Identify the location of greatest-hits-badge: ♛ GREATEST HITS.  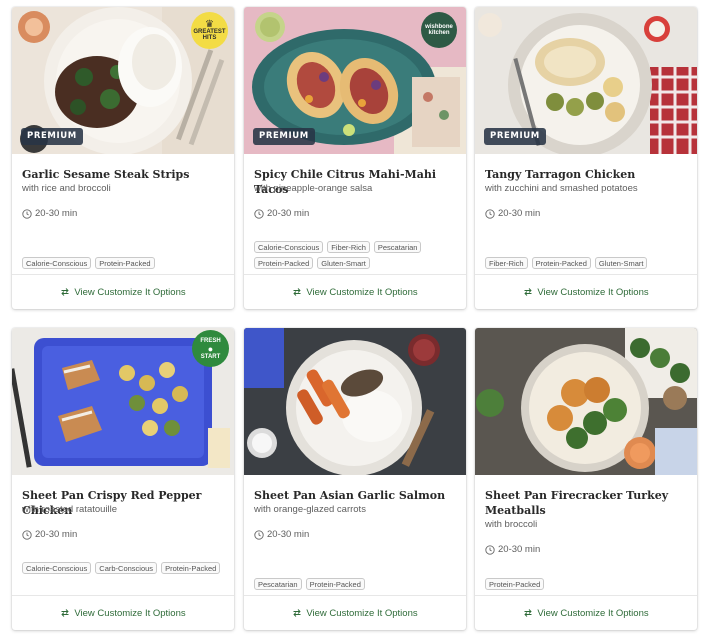
(209, 30).